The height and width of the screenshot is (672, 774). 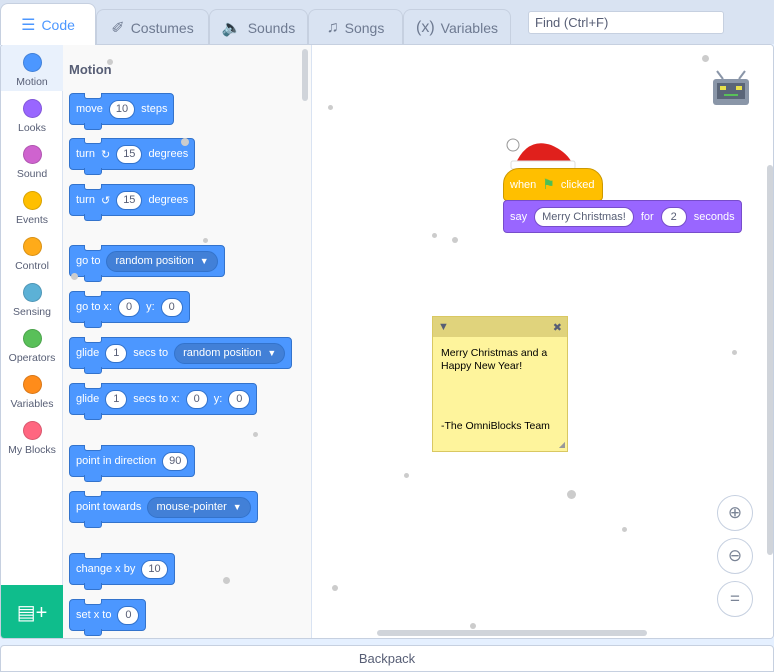 What do you see at coordinates (152, 27) in the screenshot?
I see `tab-costumes: ✐ Costumes` at bounding box center [152, 27].